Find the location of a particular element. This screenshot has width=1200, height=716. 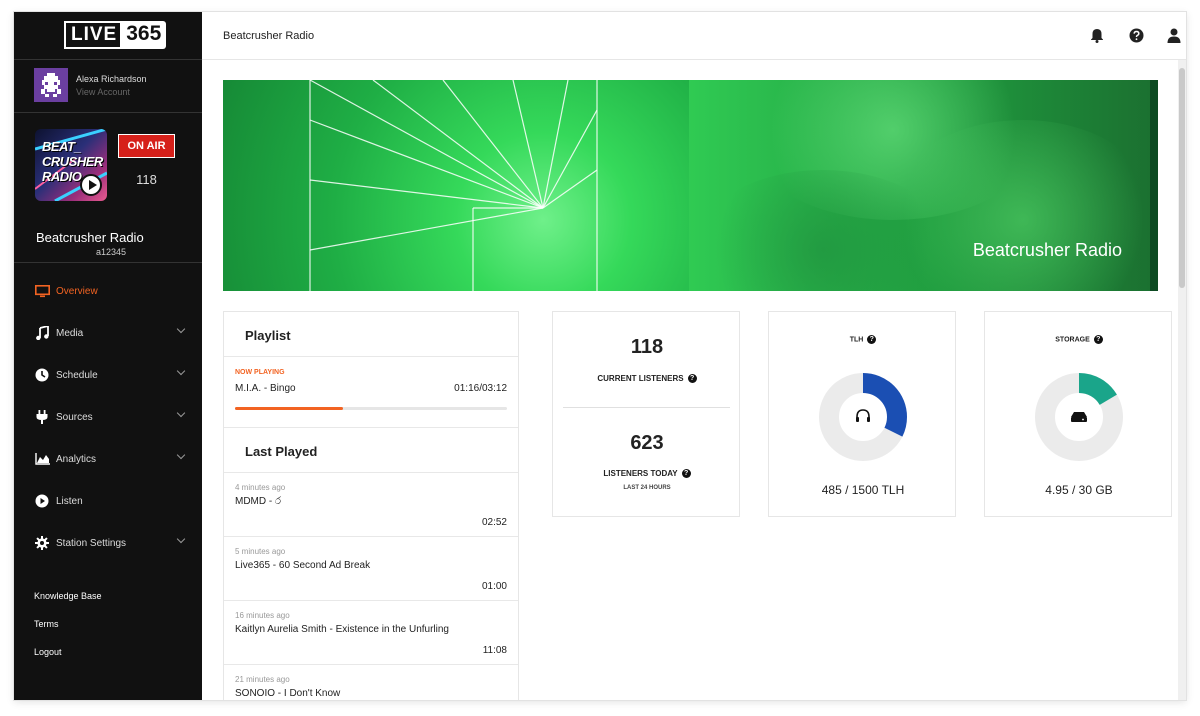

progress-fill is located at coordinates (289, 408).